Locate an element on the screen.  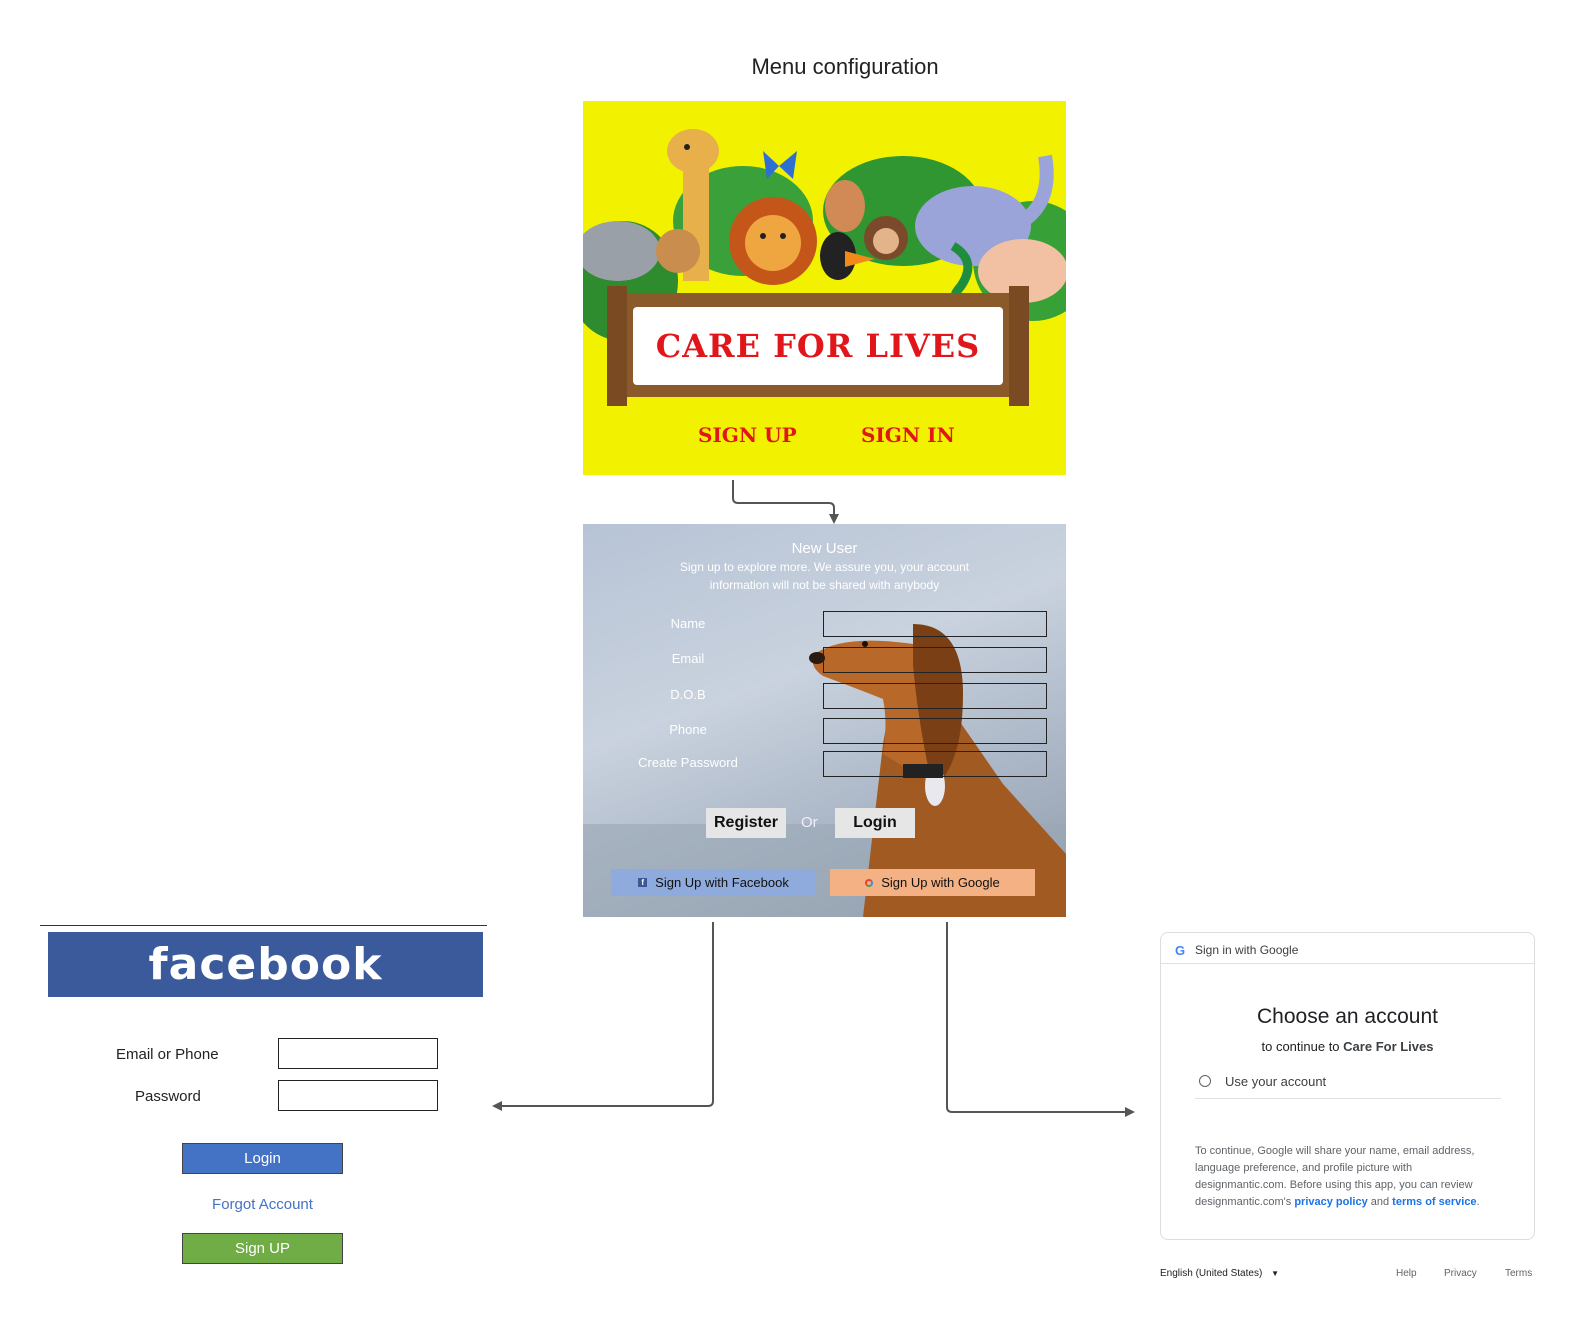
google-help-link: Help is located at coordinates (1406, 1273).